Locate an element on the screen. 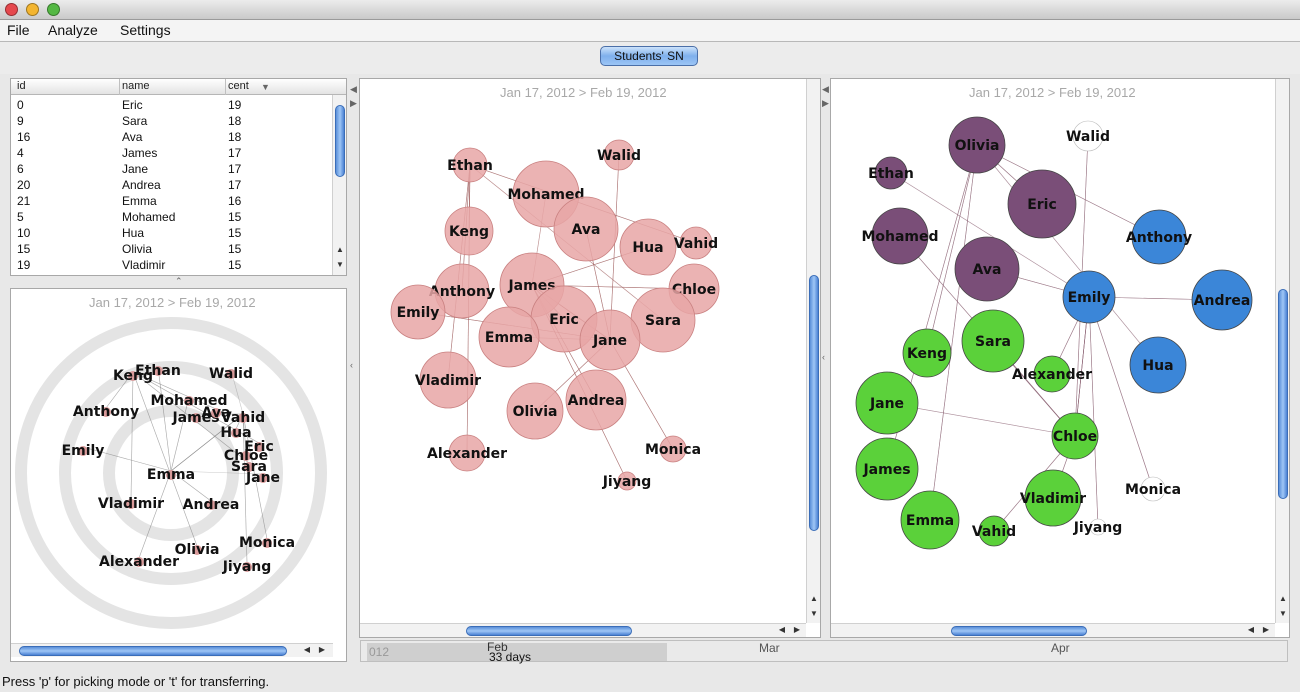  centrality-vertical-scrollbar: ▲ ▼ is located at coordinates (813, 351).